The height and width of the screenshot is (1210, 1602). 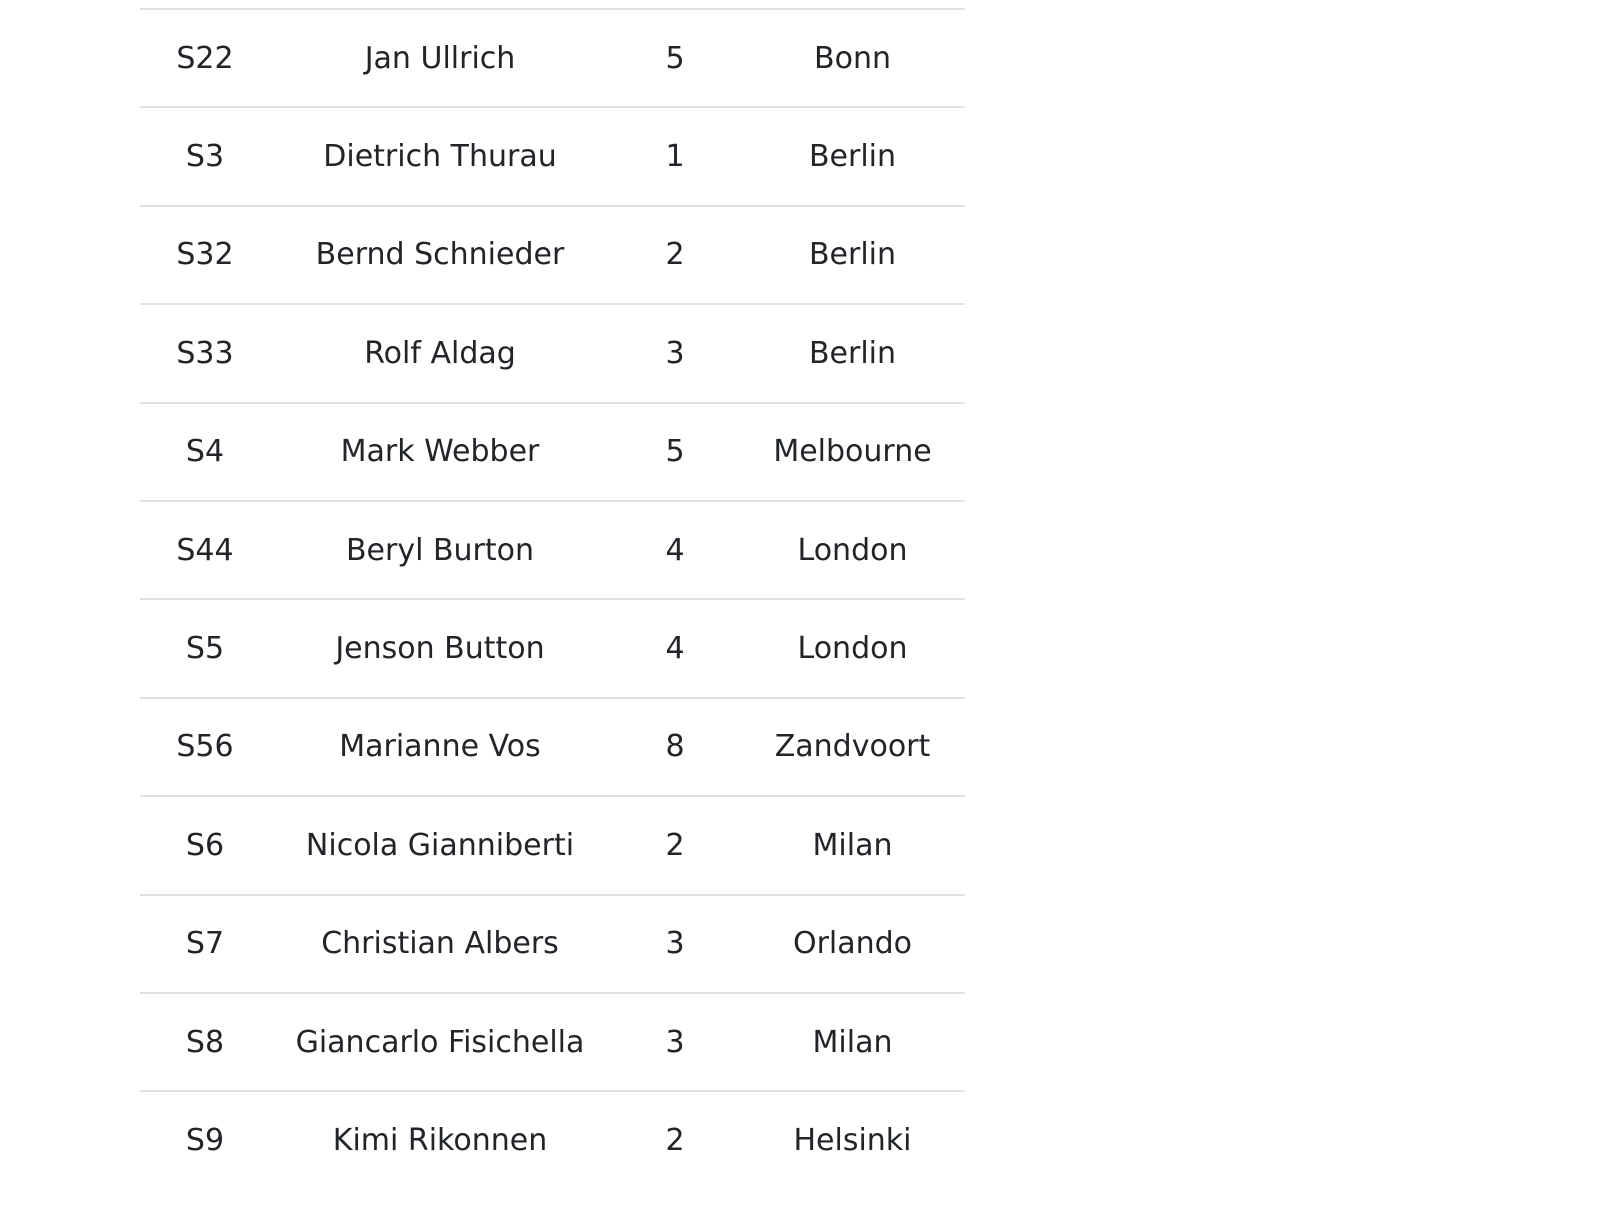 What do you see at coordinates (675, 157) in the screenshot?
I see `cell-number: 1` at bounding box center [675, 157].